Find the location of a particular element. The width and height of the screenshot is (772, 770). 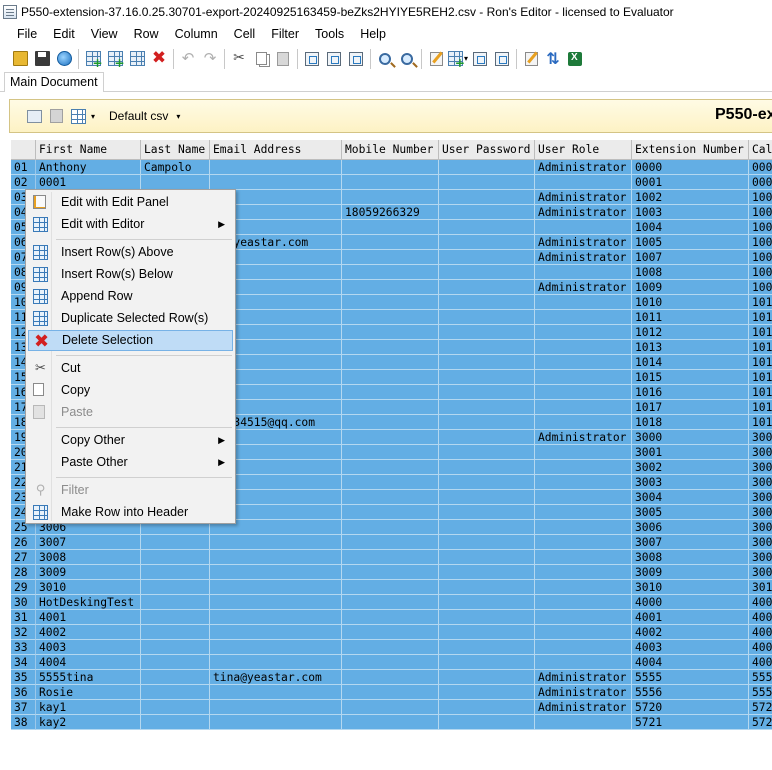

cell-row-number: 35 is located at coordinates (23, 677).